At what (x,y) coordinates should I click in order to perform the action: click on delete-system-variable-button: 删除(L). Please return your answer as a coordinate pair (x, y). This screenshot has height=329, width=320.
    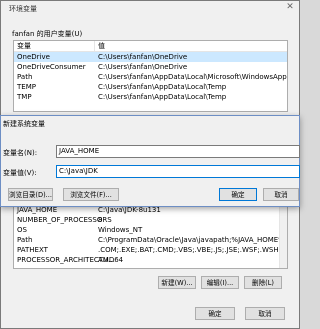
    Looking at the image, I should click on (263, 282).